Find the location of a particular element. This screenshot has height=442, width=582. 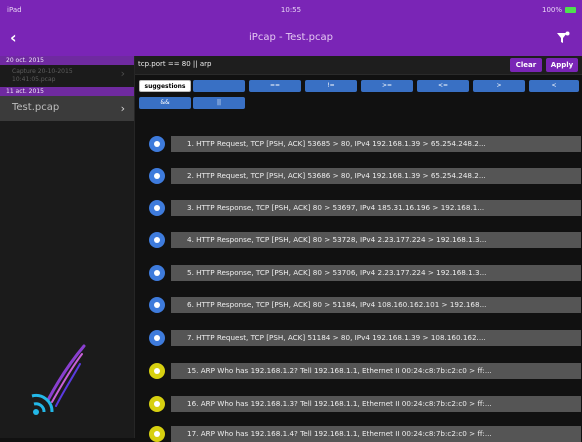

section-date: 20 oct. 2015 is located at coordinates (67, 60).